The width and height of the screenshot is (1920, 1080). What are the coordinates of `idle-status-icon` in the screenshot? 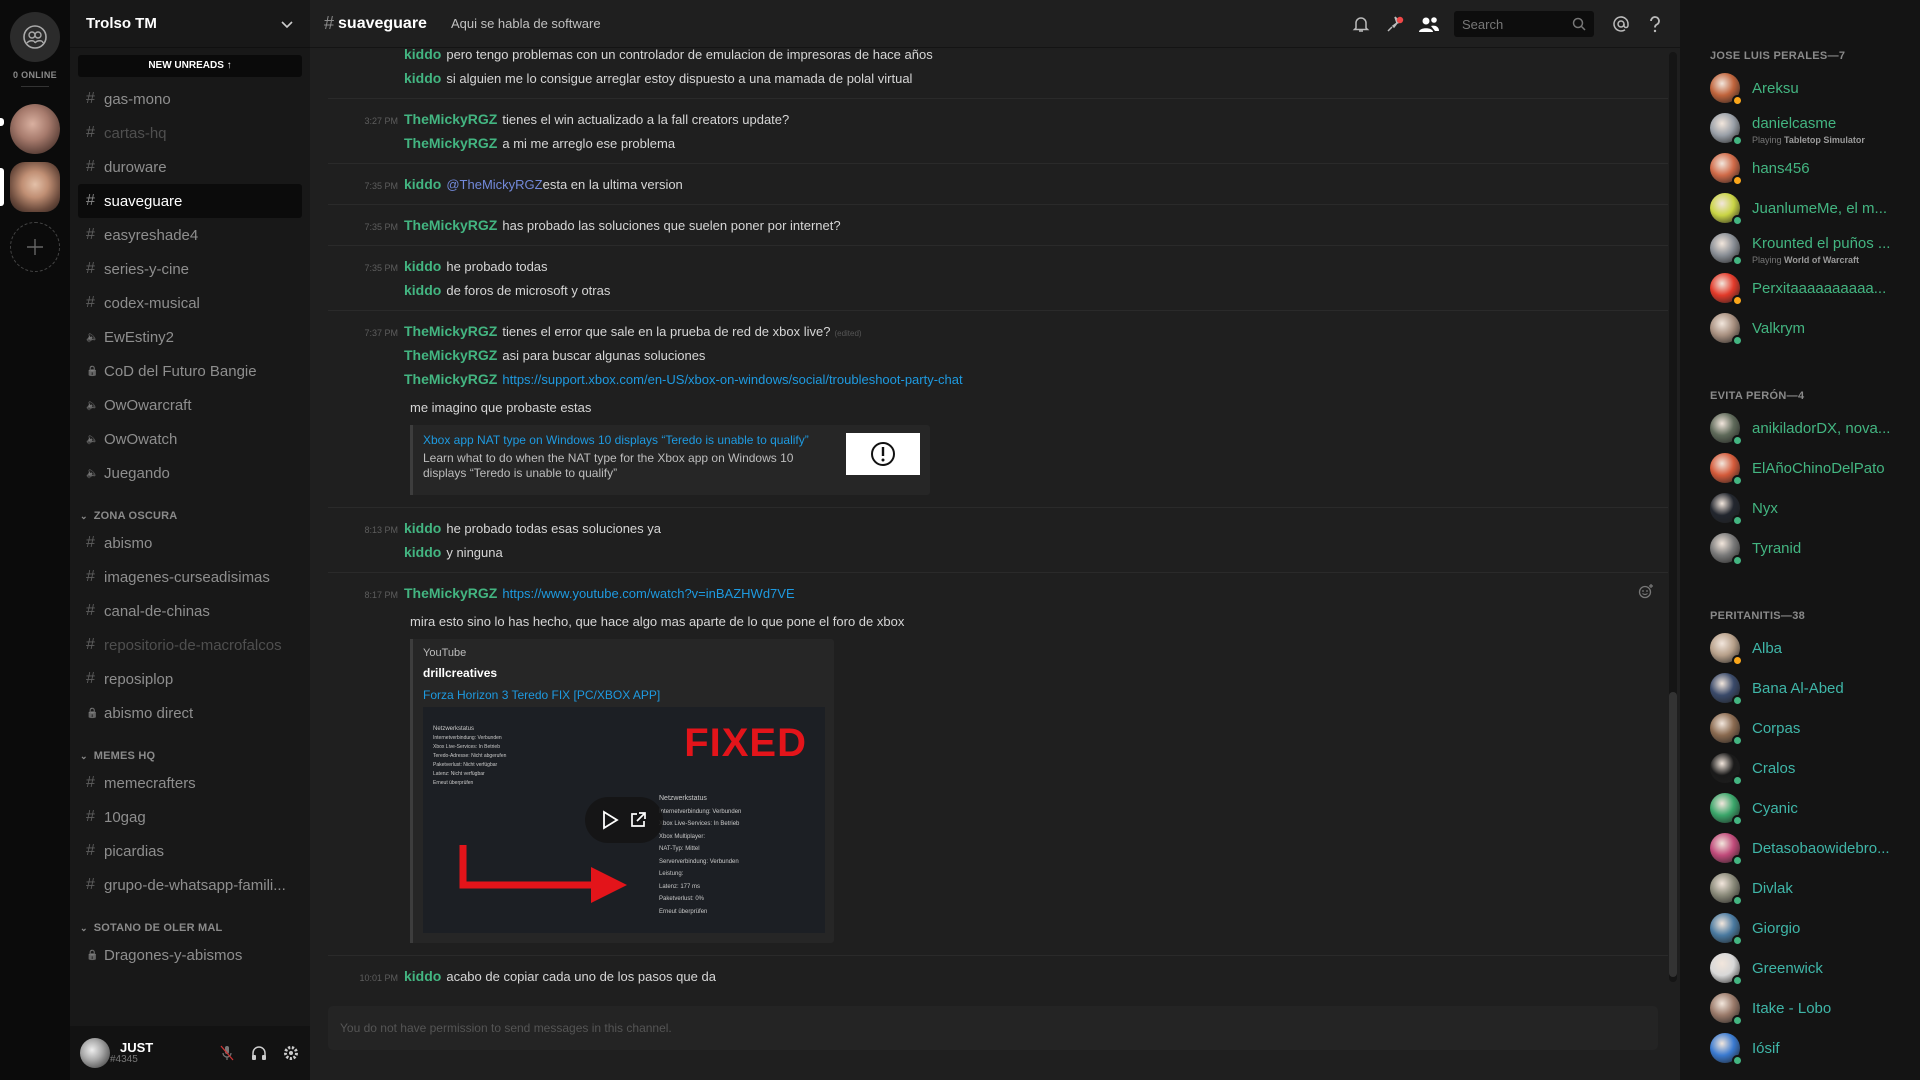 It's located at (1737, 300).